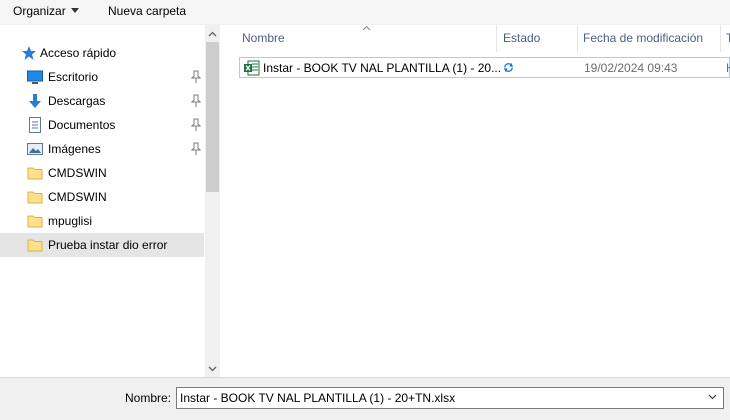 This screenshot has width=730, height=420. What do you see at coordinates (102, 221) in the screenshot?
I see `nav-item-folder: mpuglisi` at bounding box center [102, 221].